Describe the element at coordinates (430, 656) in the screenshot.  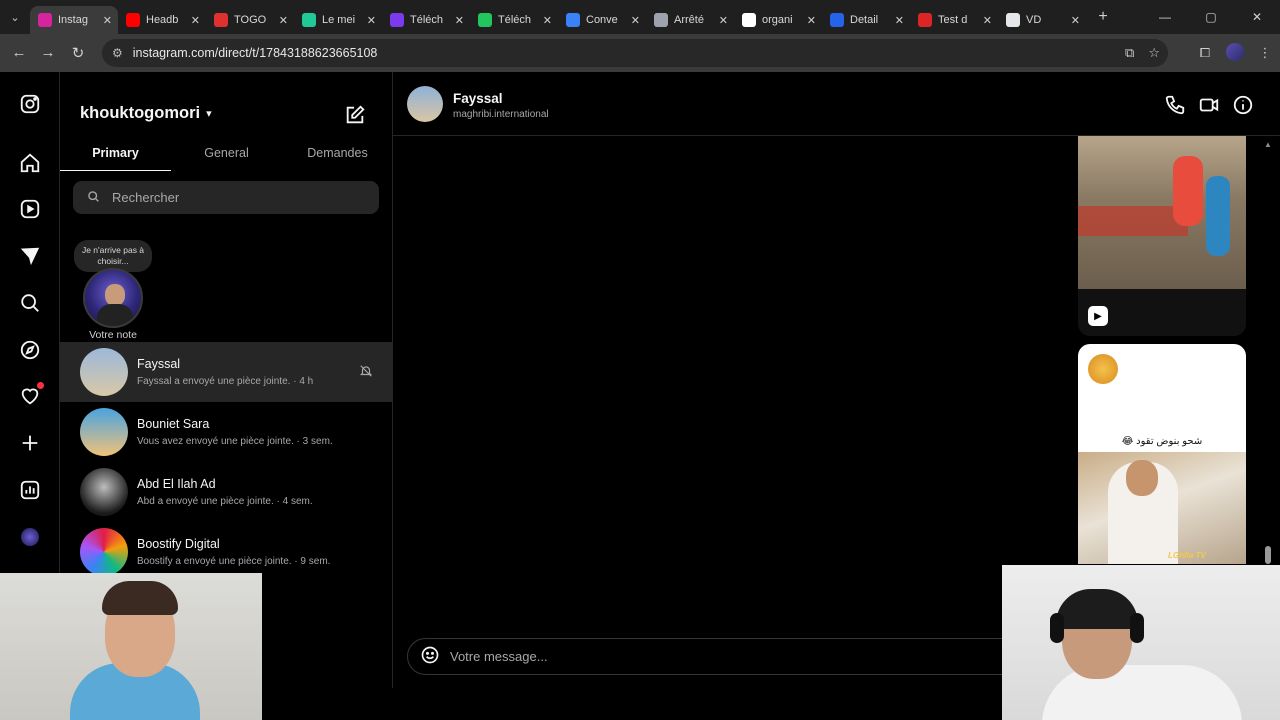
I see `emoji-icon` at that location.